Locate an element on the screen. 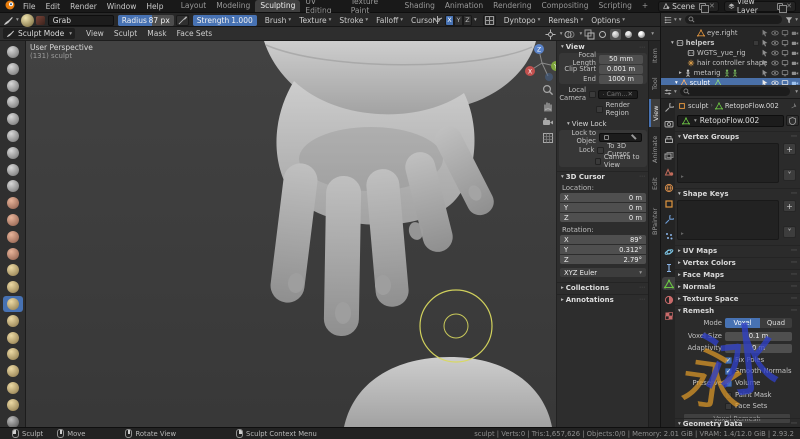 The height and width of the screenshot is (439, 800). vertex-groups-list: ▸ is located at coordinates (728, 163).